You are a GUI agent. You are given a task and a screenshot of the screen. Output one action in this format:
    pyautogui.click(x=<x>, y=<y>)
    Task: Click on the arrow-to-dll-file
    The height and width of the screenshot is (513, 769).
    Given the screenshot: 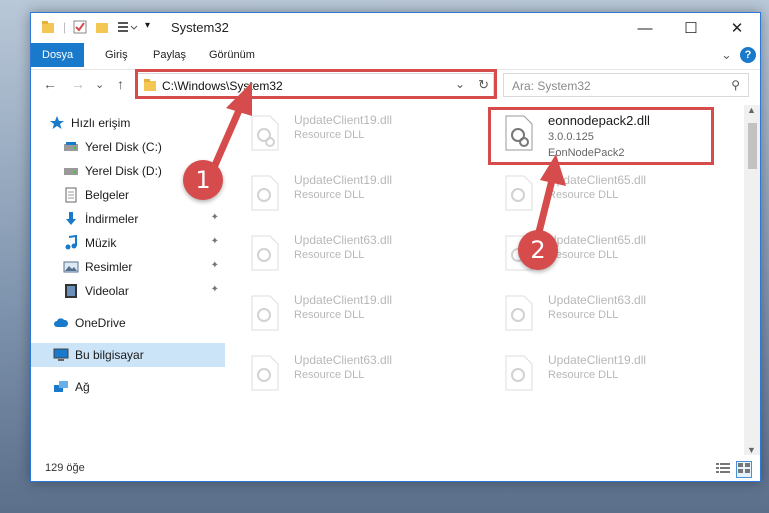 What is the action you would take?
    pyautogui.click(x=550, y=195)
    